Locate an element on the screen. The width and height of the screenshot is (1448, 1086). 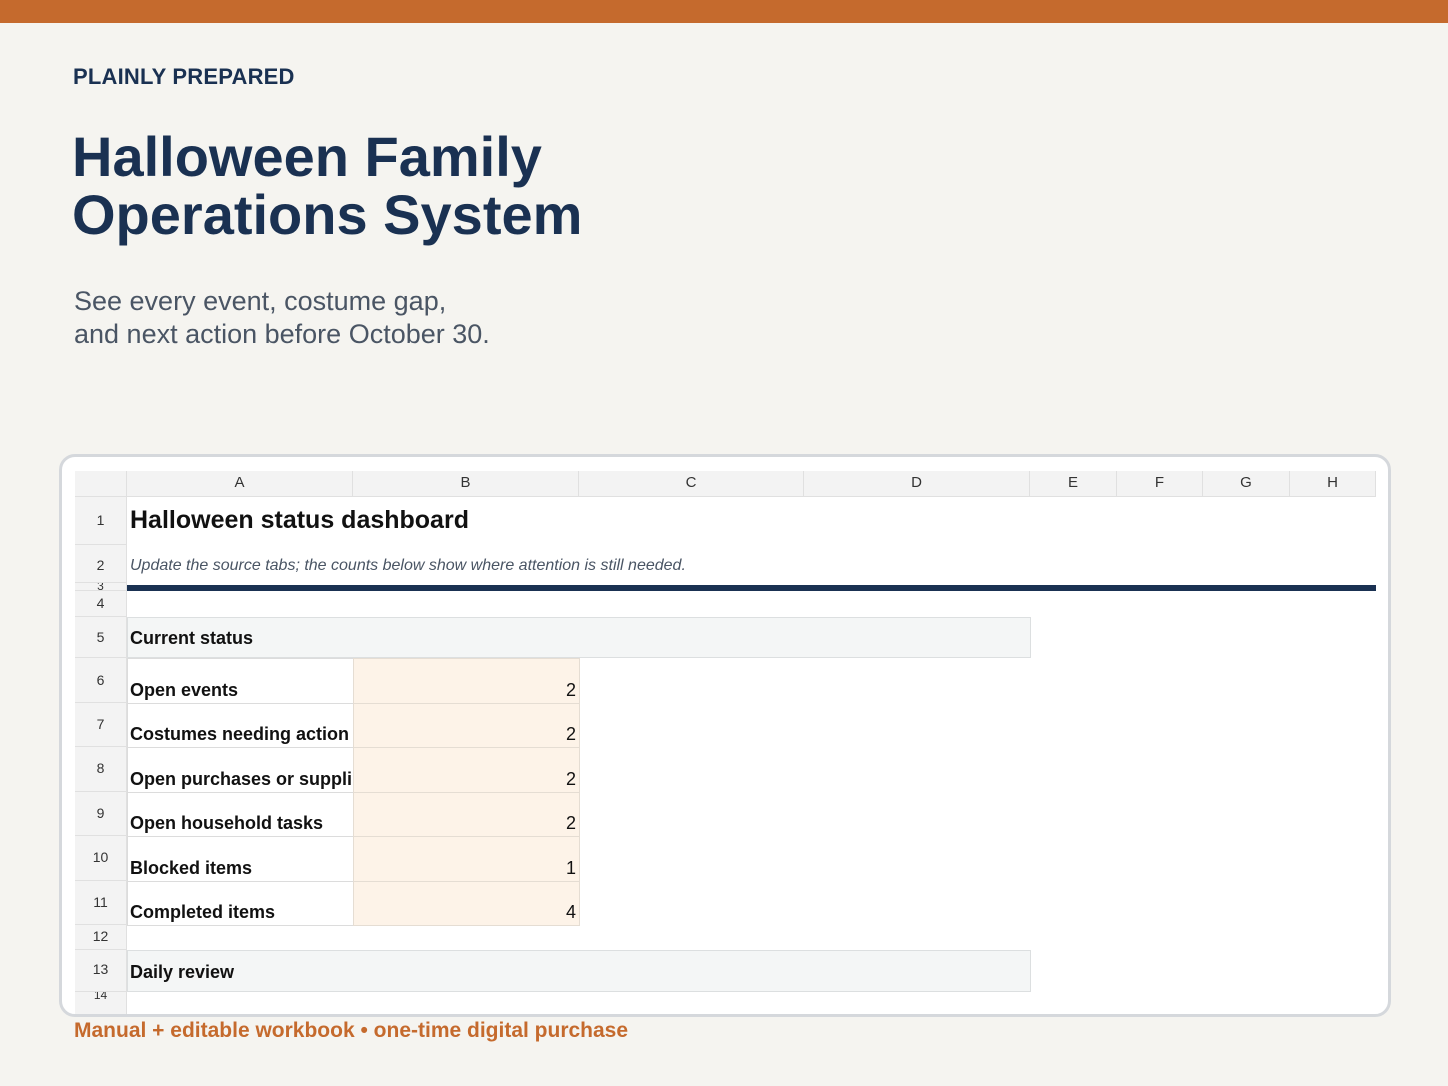
row-header-9: 9 is located at coordinates (101, 814).